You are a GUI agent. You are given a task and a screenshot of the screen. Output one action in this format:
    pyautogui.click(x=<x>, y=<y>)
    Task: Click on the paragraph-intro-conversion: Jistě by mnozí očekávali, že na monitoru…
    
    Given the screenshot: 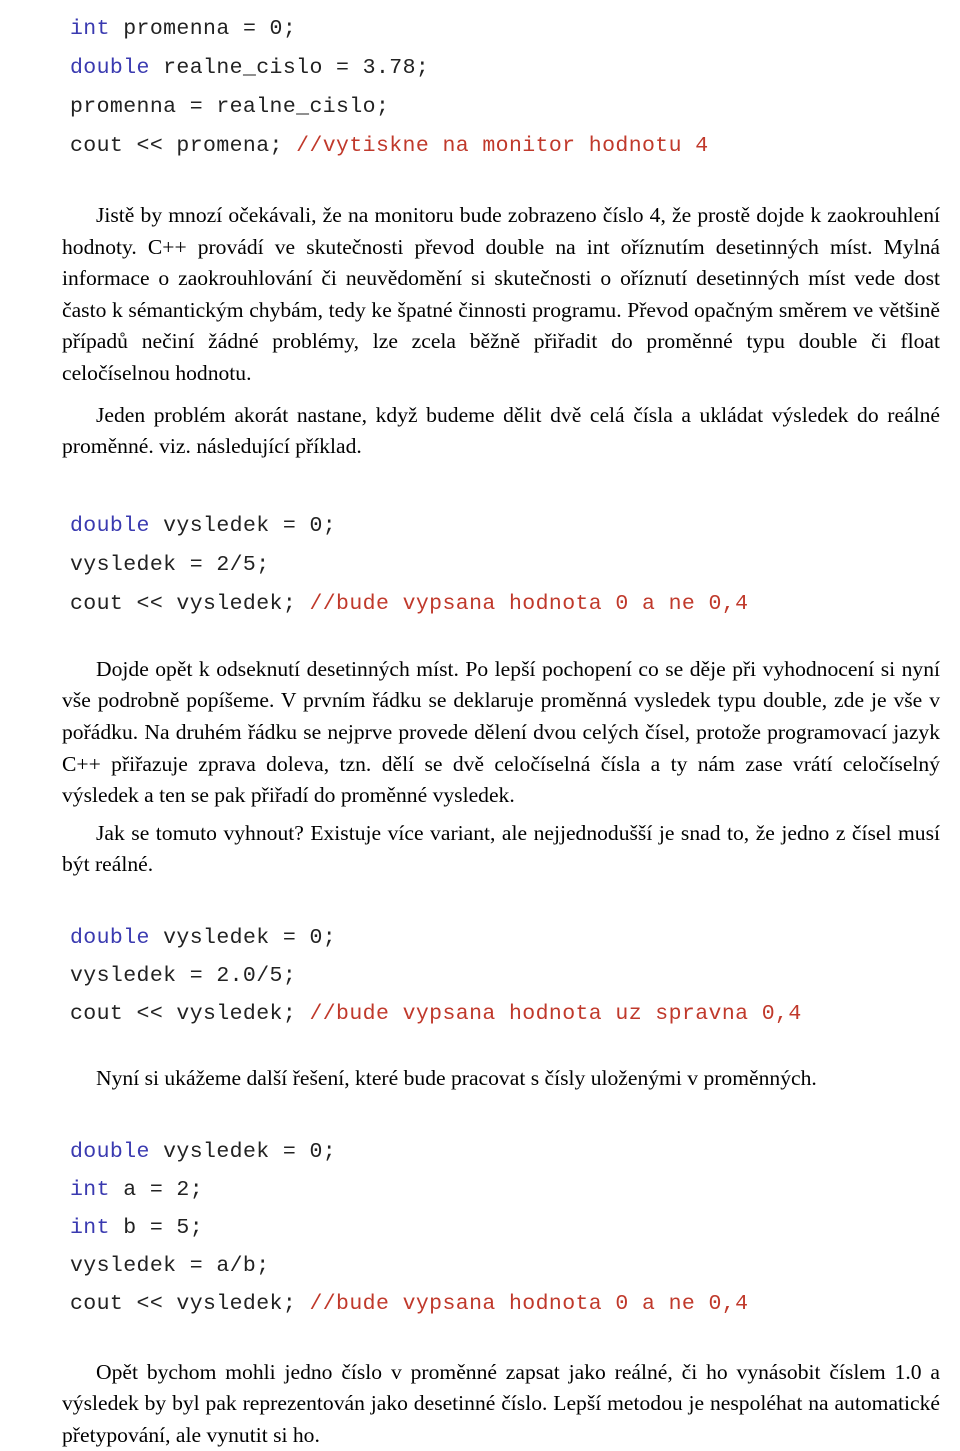 What is the action you would take?
    pyautogui.click(x=480, y=295)
    